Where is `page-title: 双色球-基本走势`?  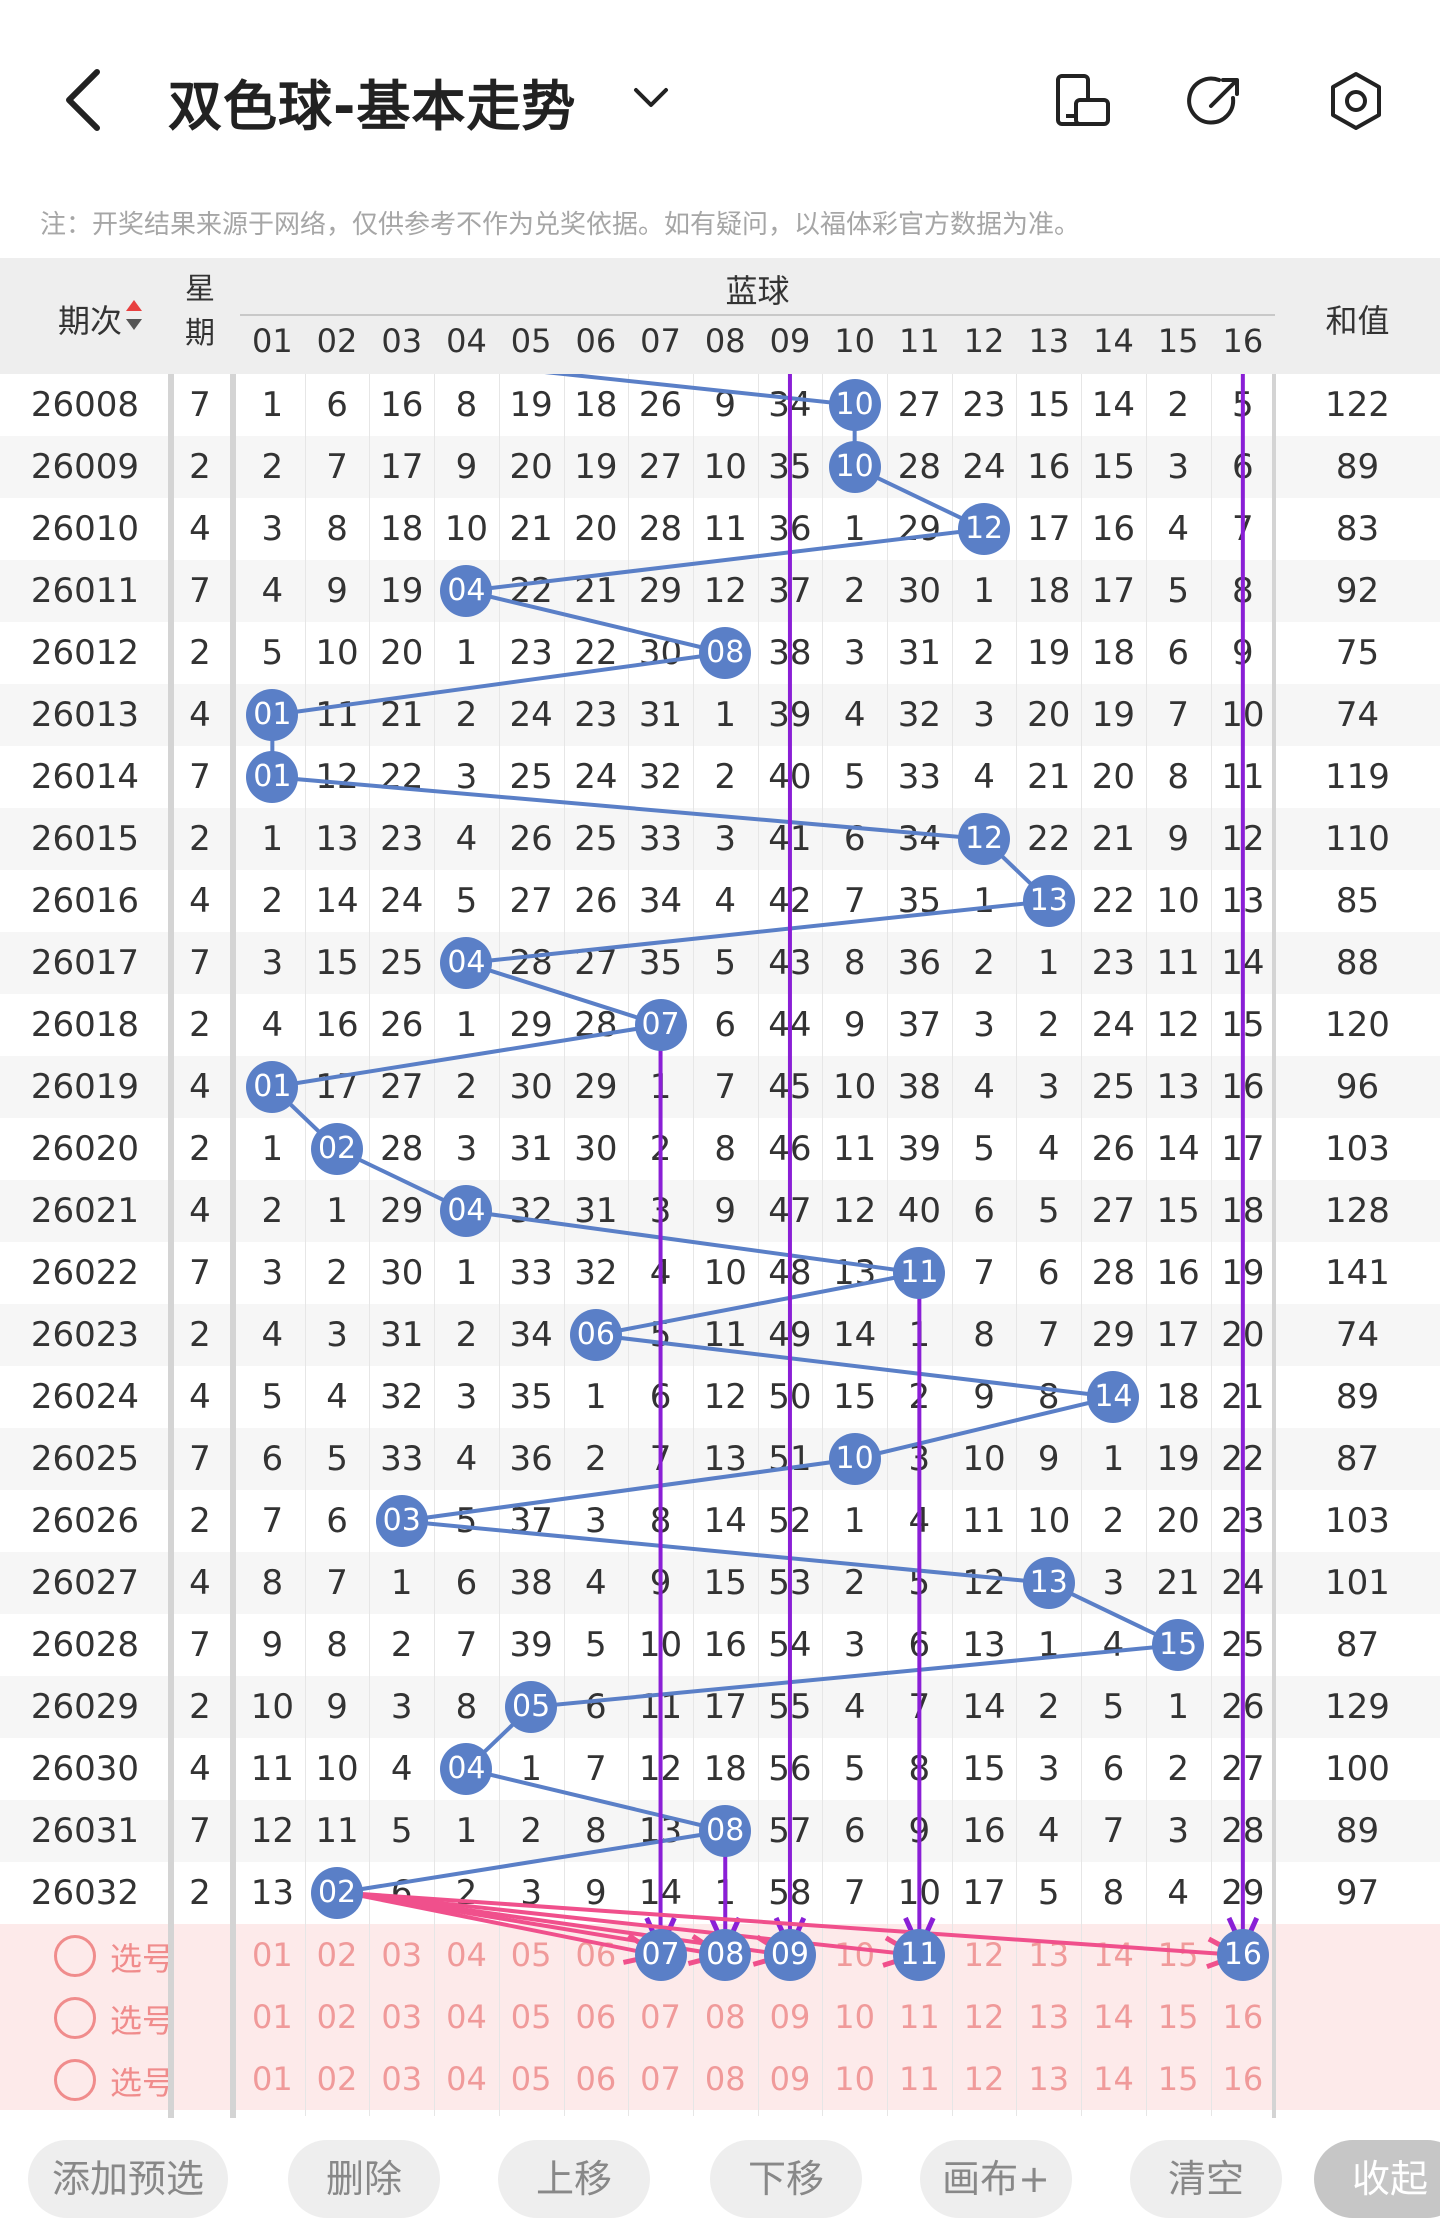 page-title: 双色球-基本走势 is located at coordinates (372, 101).